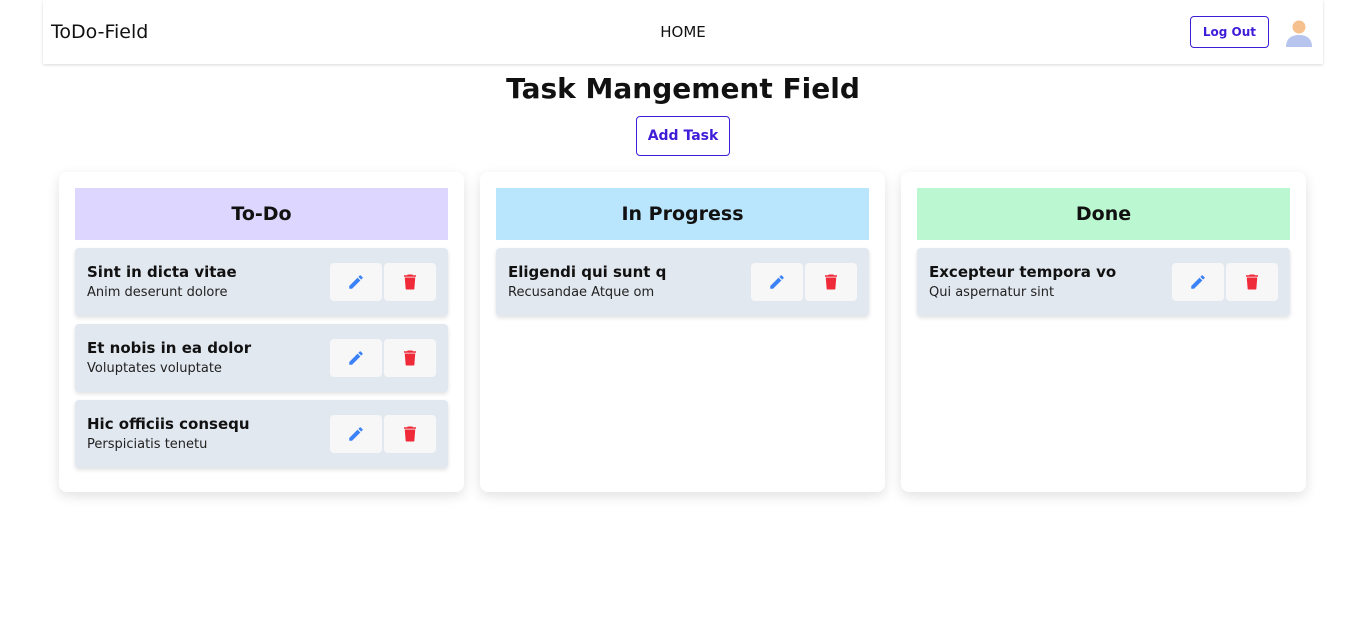 The height and width of the screenshot is (617, 1366). I want to click on task-description: Voluptates voluptate, so click(154, 368).